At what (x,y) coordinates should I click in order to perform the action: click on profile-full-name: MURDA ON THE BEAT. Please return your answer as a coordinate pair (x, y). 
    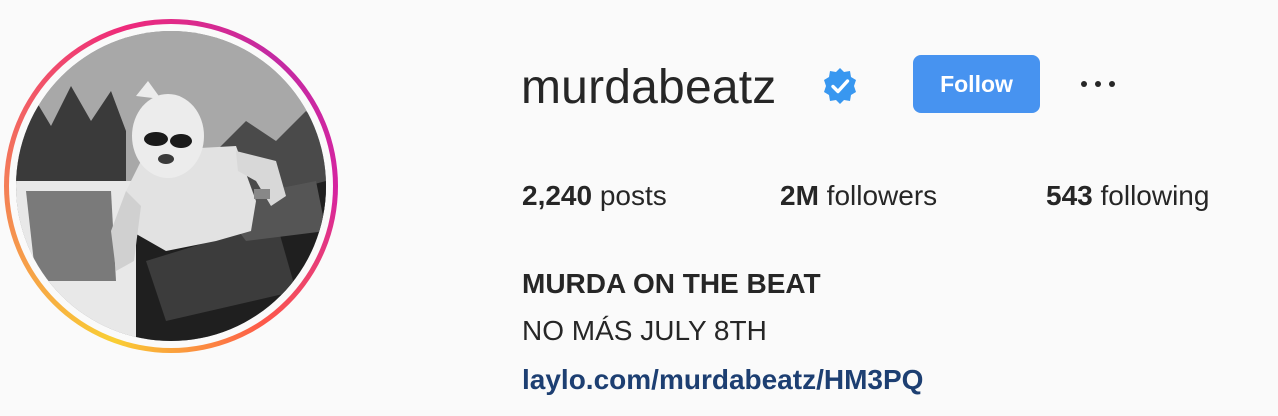
    Looking at the image, I should click on (671, 283).